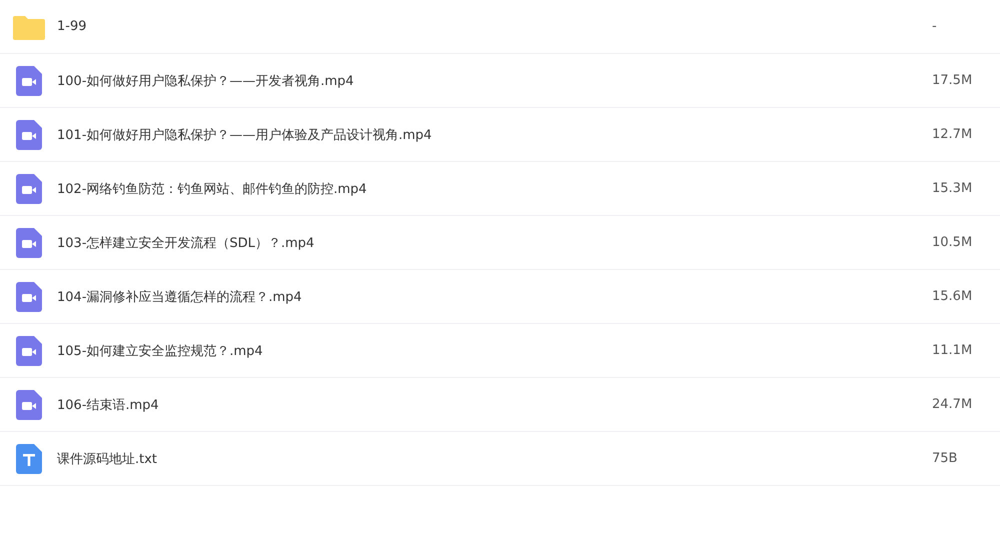 The height and width of the screenshot is (542, 1000). What do you see at coordinates (953, 134) in the screenshot?
I see `file-size: 12.7M` at bounding box center [953, 134].